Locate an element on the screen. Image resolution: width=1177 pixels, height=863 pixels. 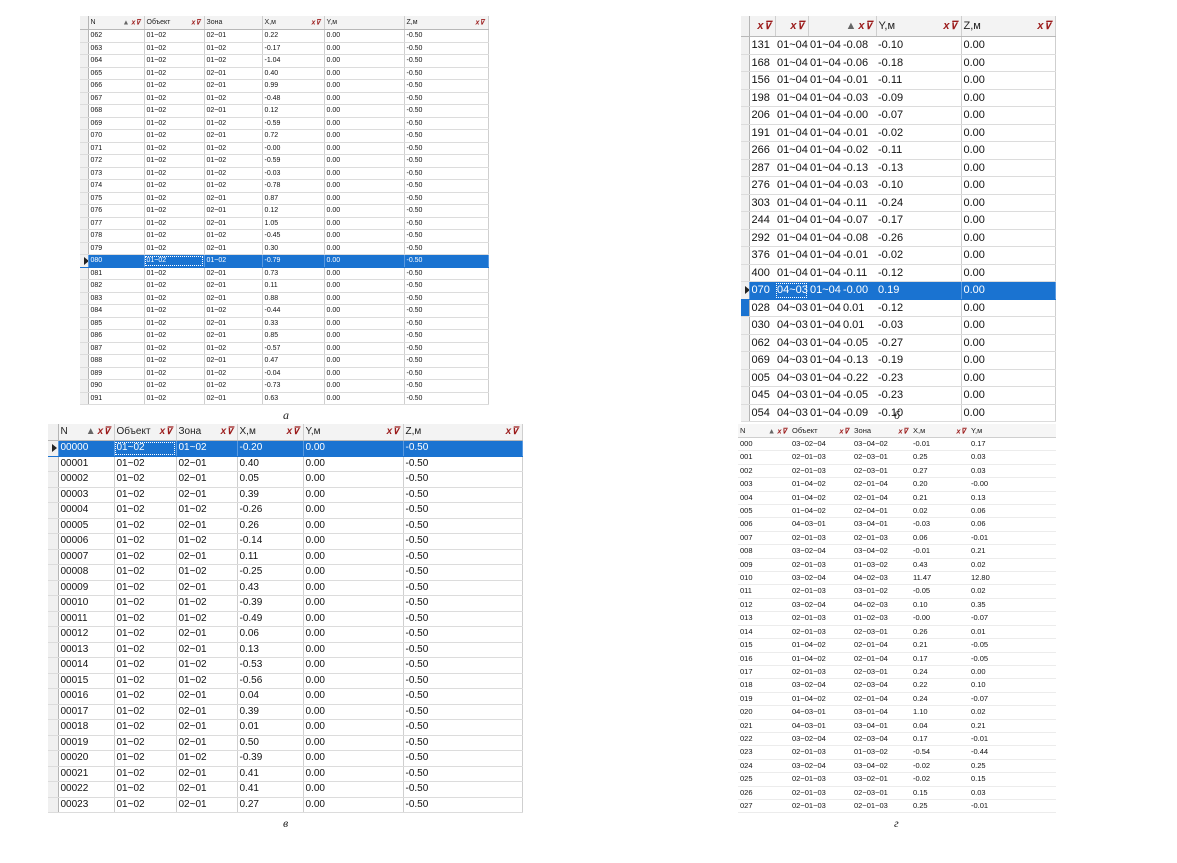
table-cell: -0.02 is located at coordinates (919, 255).